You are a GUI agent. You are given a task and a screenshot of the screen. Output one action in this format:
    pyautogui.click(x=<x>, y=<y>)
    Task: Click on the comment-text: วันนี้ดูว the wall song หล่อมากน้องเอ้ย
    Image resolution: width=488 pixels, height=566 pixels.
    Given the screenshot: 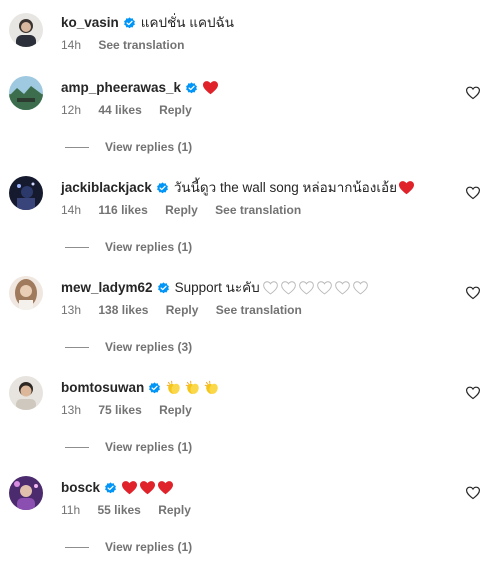 What is the action you would take?
    pyautogui.click(x=285, y=187)
    